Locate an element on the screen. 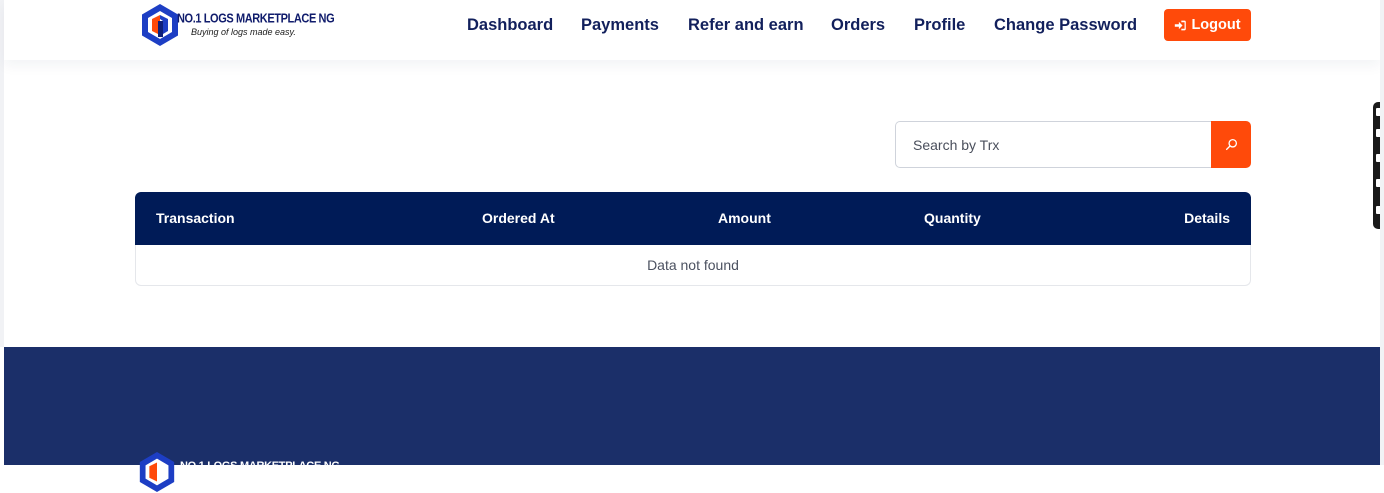 The width and height of the screenshot is (1384, 493). search-input is located at coordinates (1053, 144).